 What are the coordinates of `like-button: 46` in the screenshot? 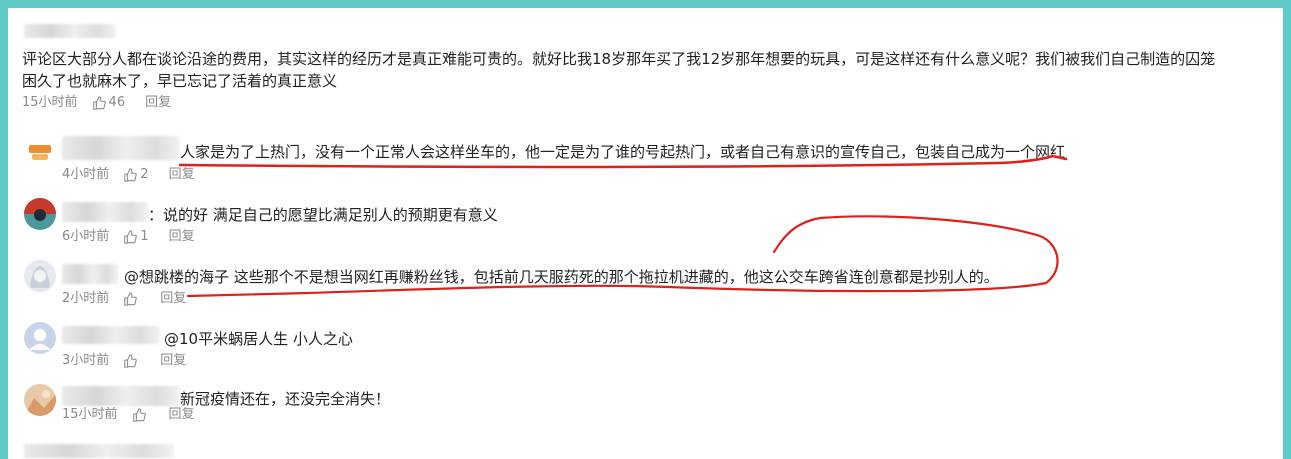 It's located at (109, 103).